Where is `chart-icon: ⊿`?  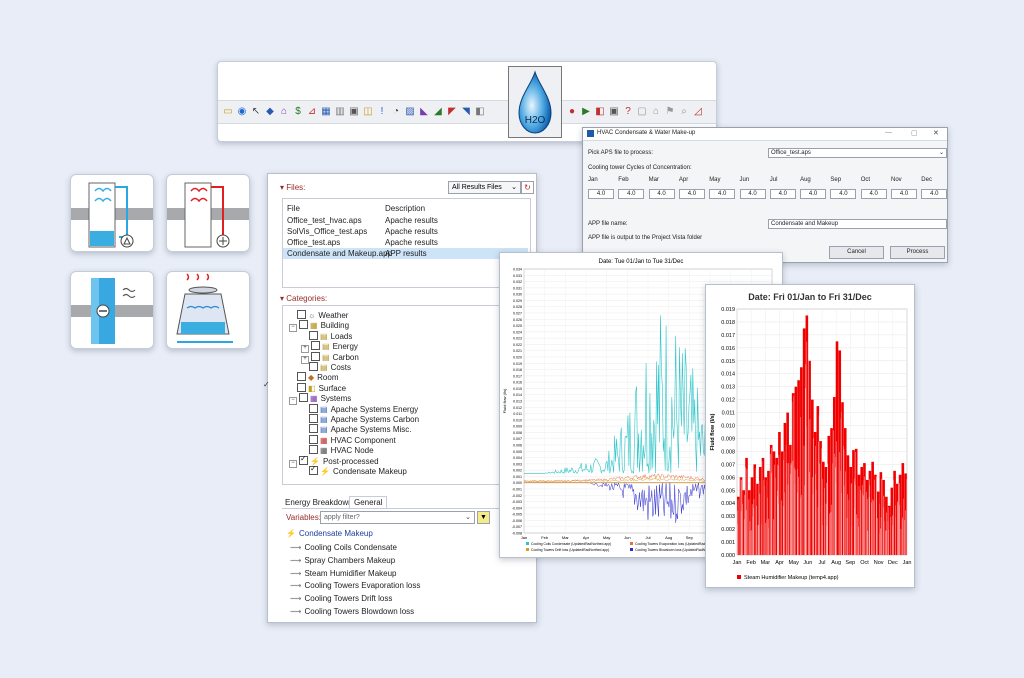
chart-icon: ⊿ is located at coordinates (312, 111).